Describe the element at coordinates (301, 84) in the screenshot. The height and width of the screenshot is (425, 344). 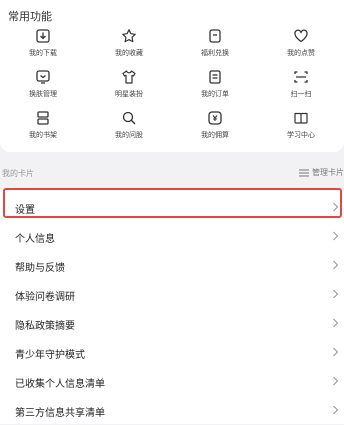
I see `feature-scan: 扫一扫` at that location.